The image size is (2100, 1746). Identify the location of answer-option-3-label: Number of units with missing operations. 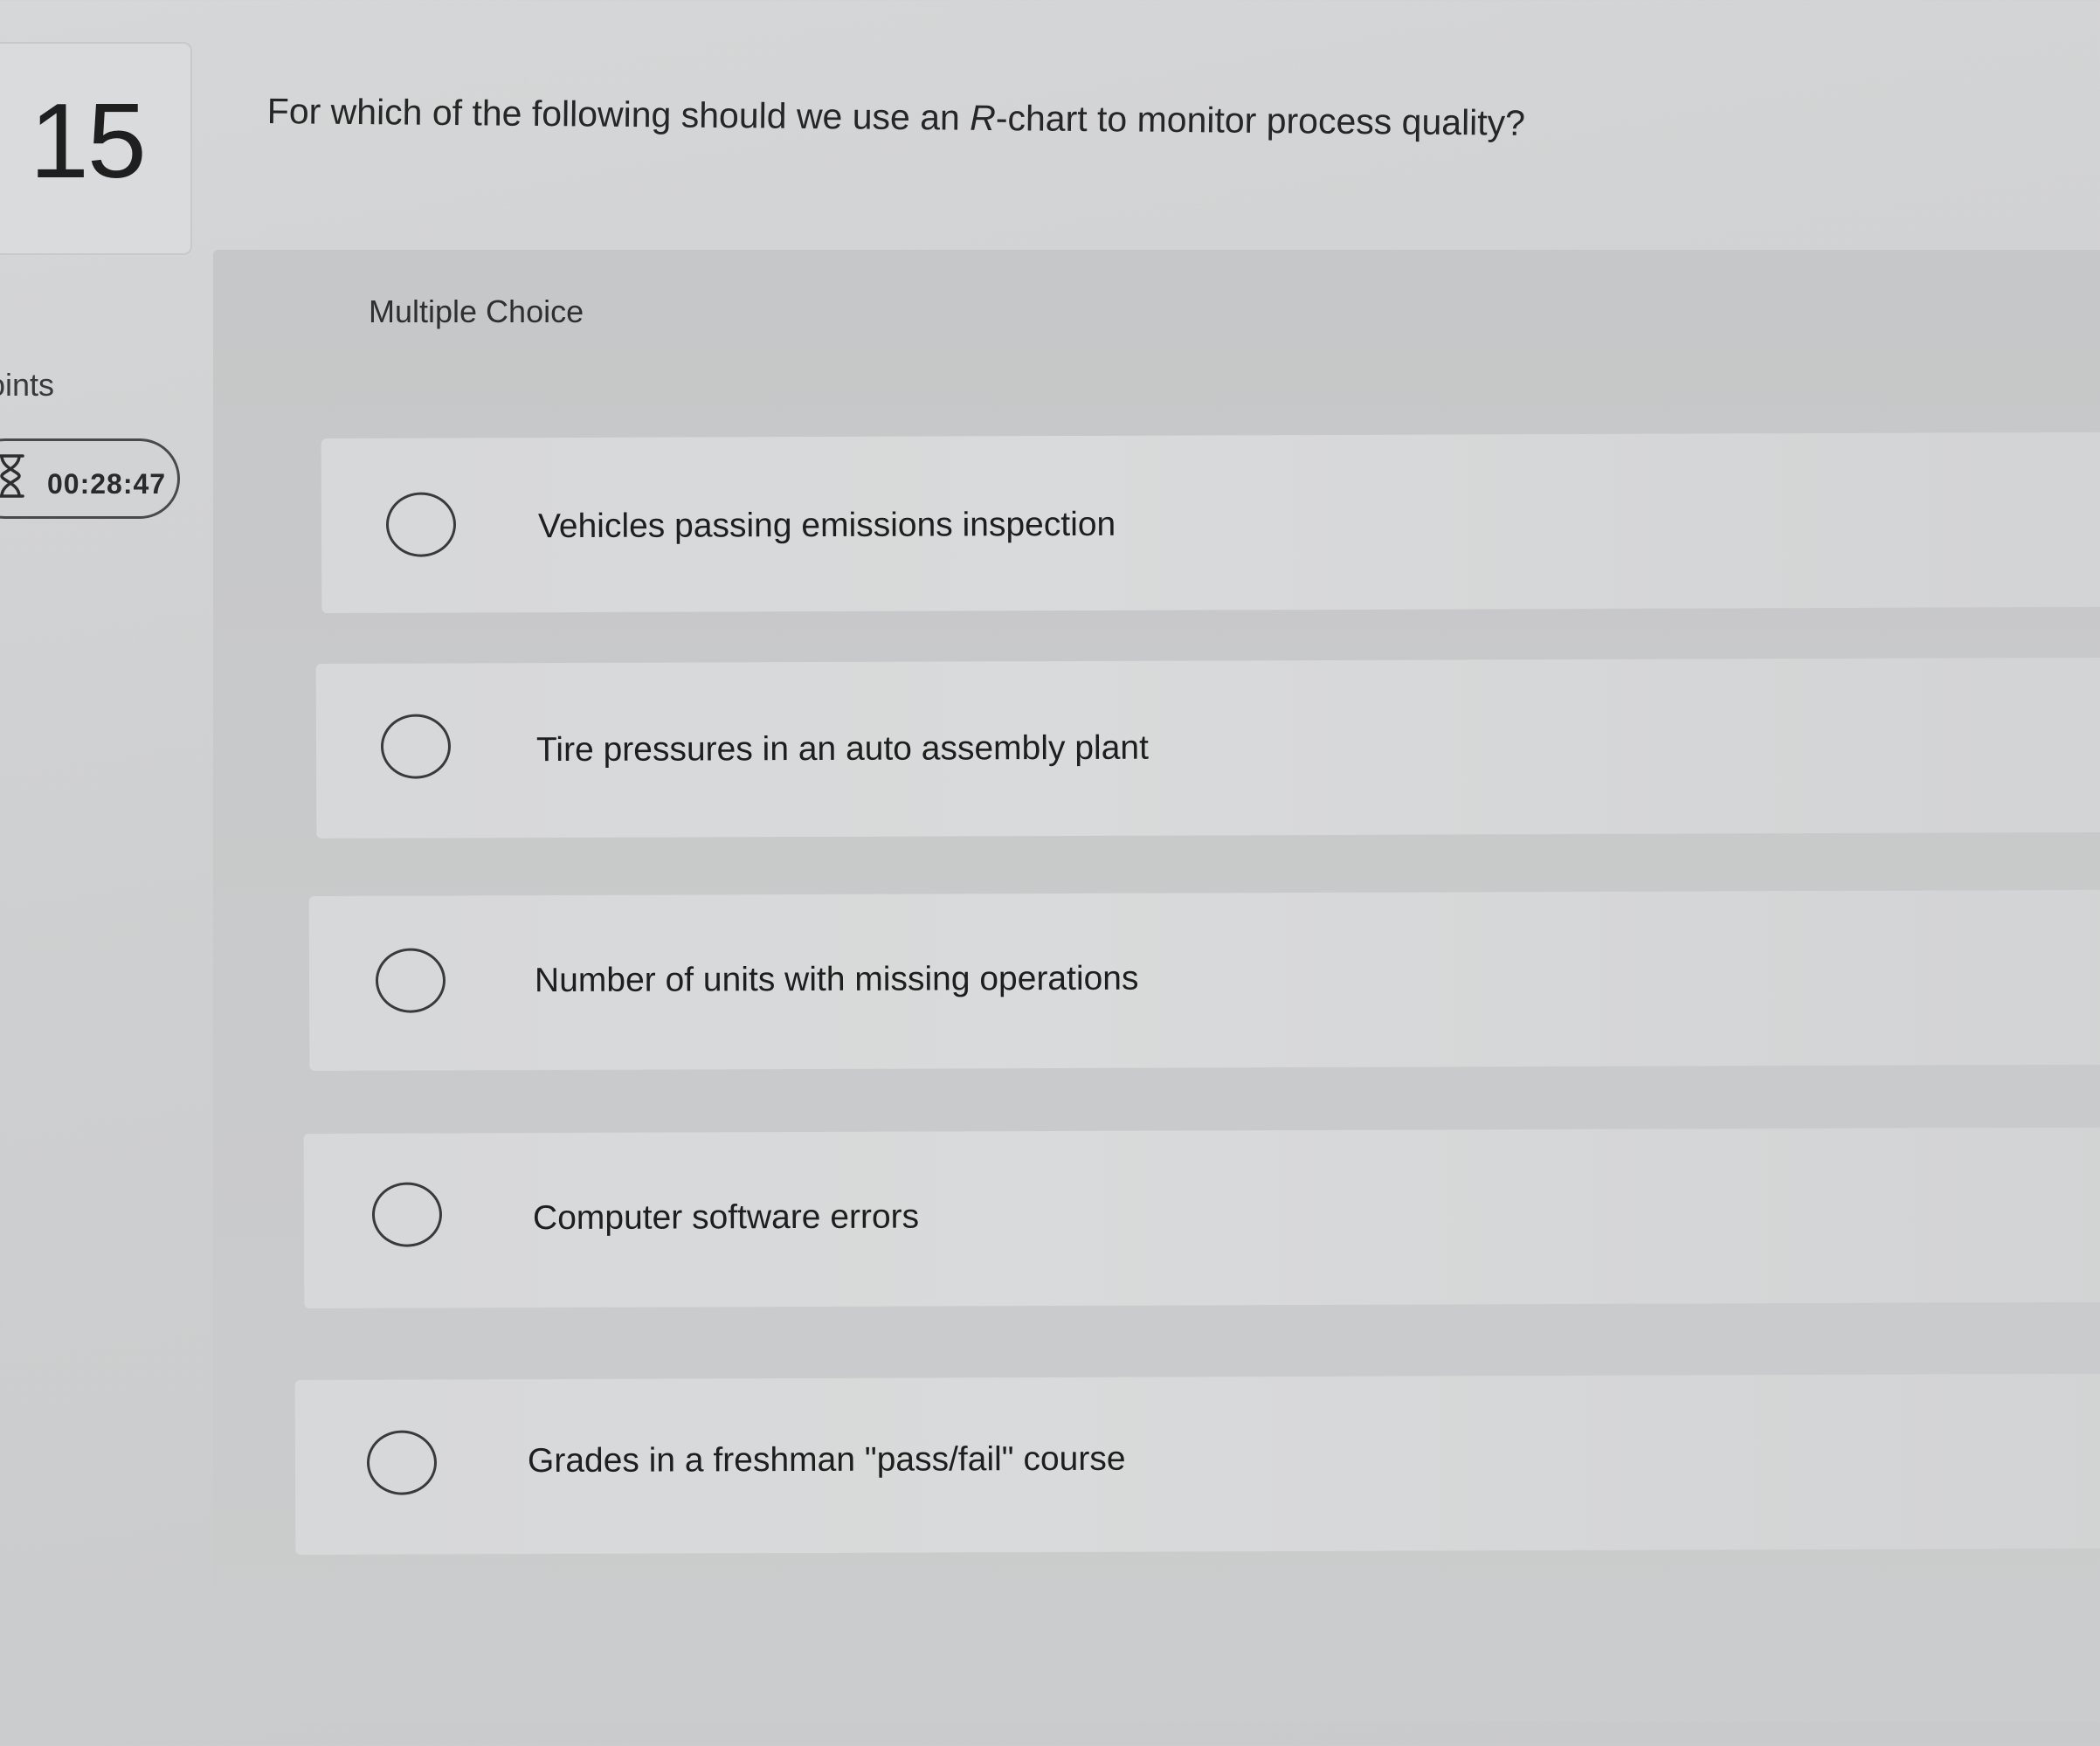
(837, 979).